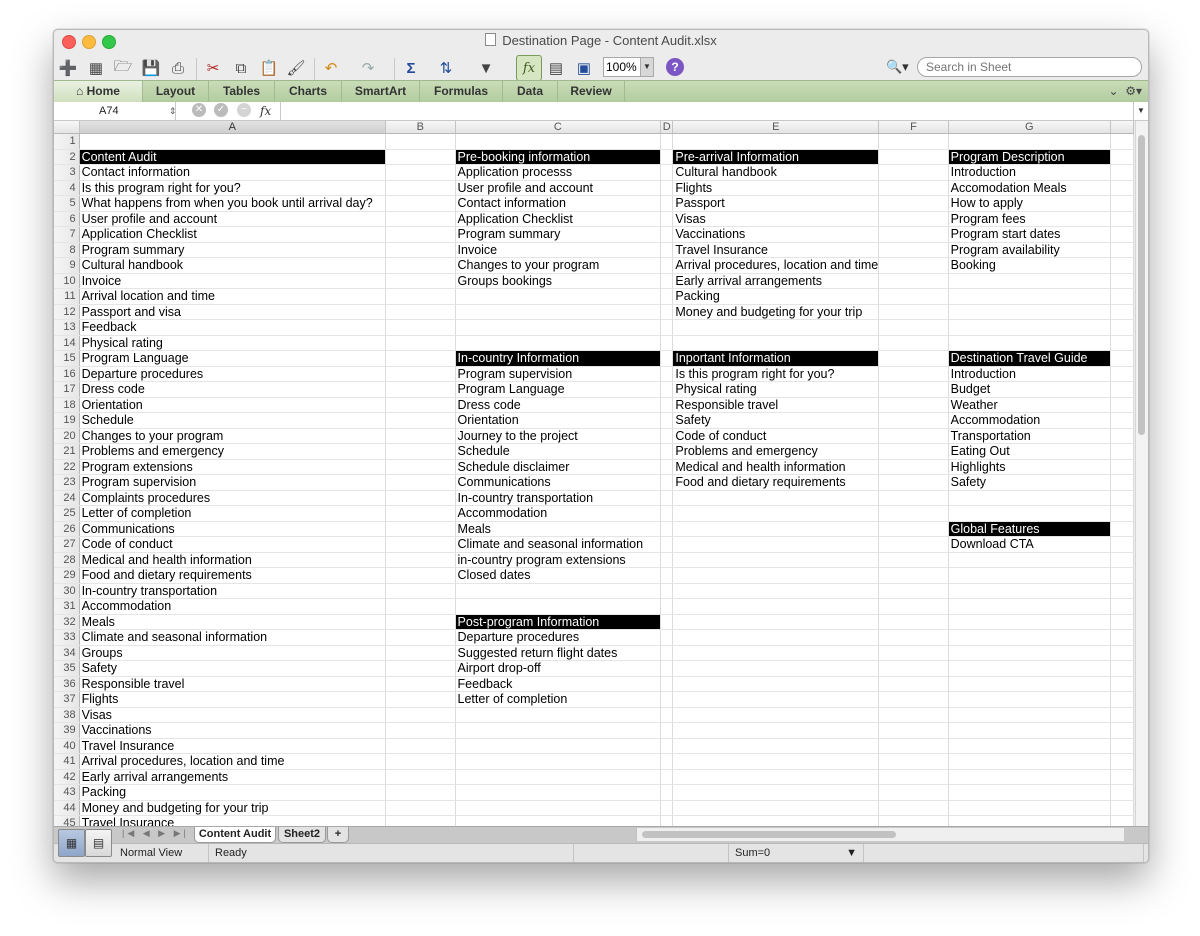 This screenshot has height=936, width=1200. What do you see at coordinates (776, 436) in the screenshot?
I see `cell-E20: Code of conduct` at bounding box center [776, 436].